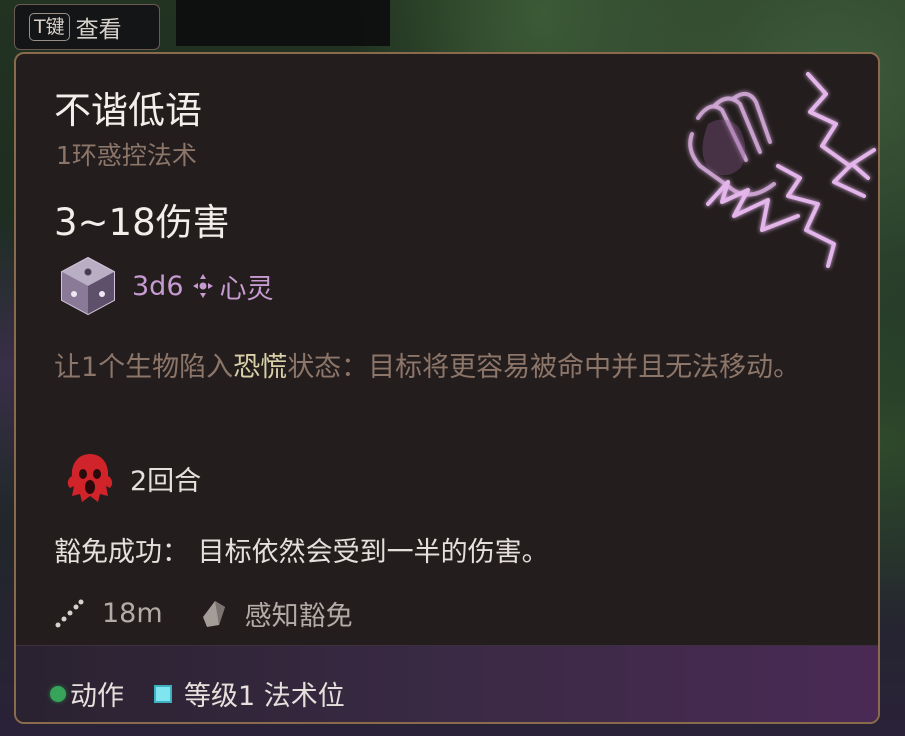 The height and width of the screenshot is (736, 905). What do you see at coordinates (88, 286) in the screenshot?
I see `d6-dice-icon` at bounding box center [88, 286].